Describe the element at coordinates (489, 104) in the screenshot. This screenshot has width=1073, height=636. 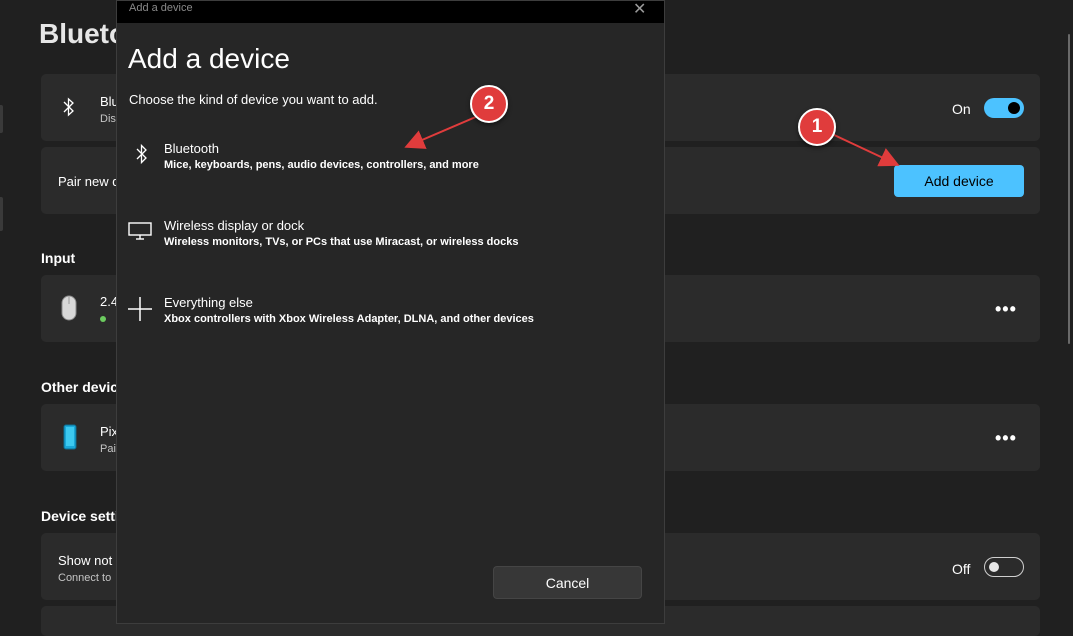
I see `annotation-badge-2: 2` at that location.